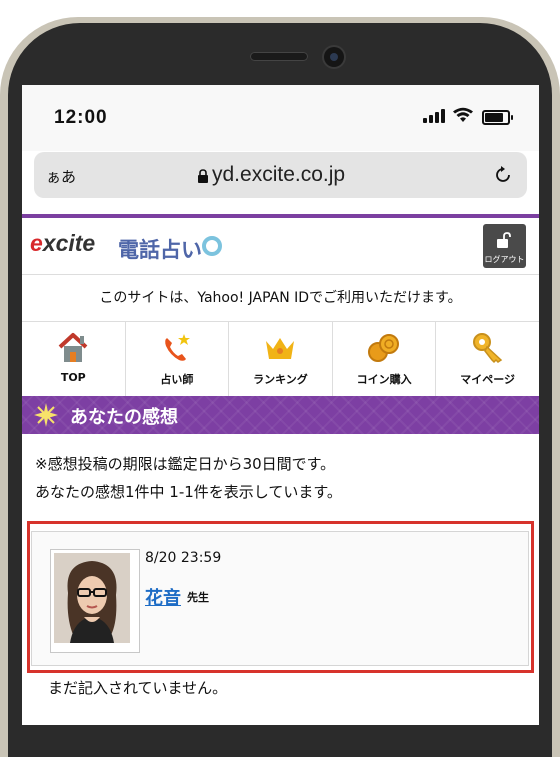  I want to click on status-time: 12:00, so click(81, 117).